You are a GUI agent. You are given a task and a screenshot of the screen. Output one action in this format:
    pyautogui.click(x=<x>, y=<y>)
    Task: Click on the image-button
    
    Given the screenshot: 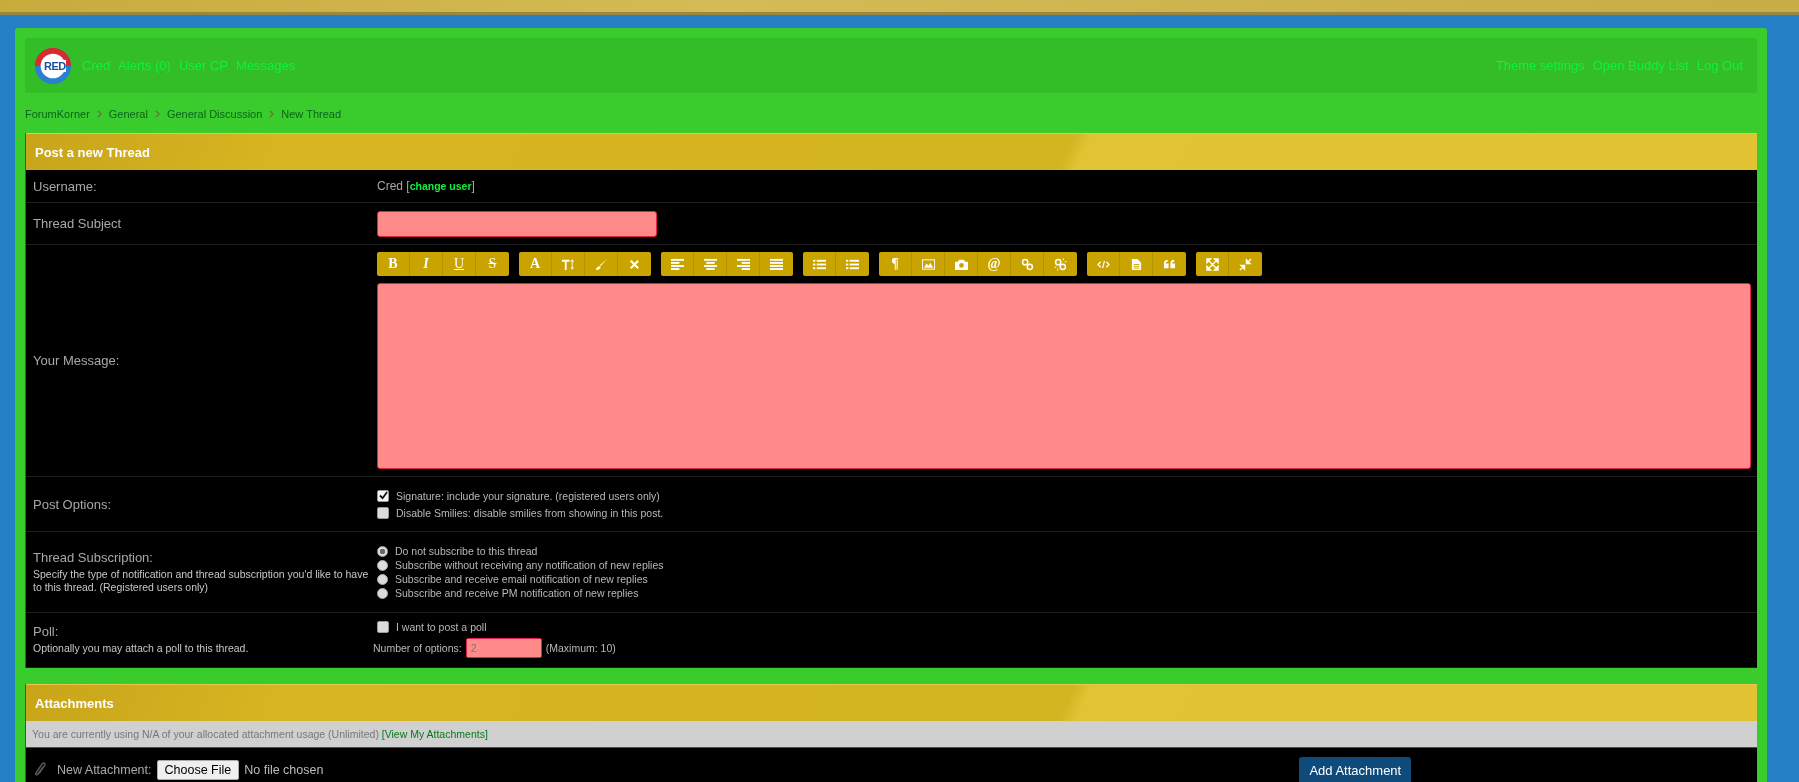 What is the action you would take?
    pyautogui.click(x=928, y=264)
    